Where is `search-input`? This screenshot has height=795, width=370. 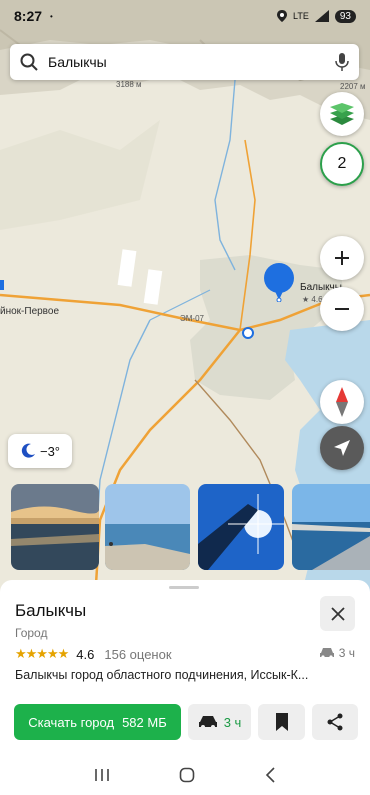
search-input is located at coordinates (191, 62).